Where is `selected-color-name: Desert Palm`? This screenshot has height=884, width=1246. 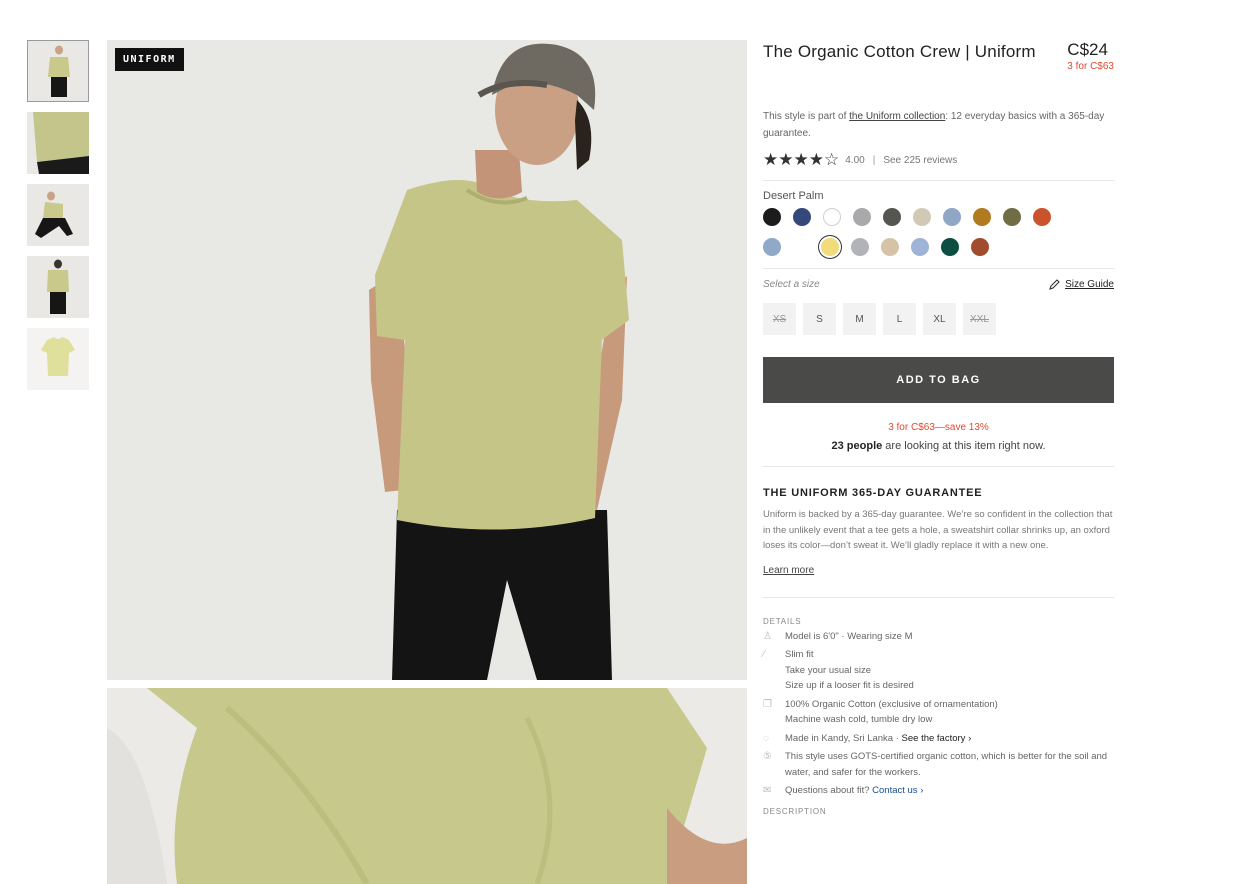
selected-color-name: Desert Palm is located at coordinates (793, 196).